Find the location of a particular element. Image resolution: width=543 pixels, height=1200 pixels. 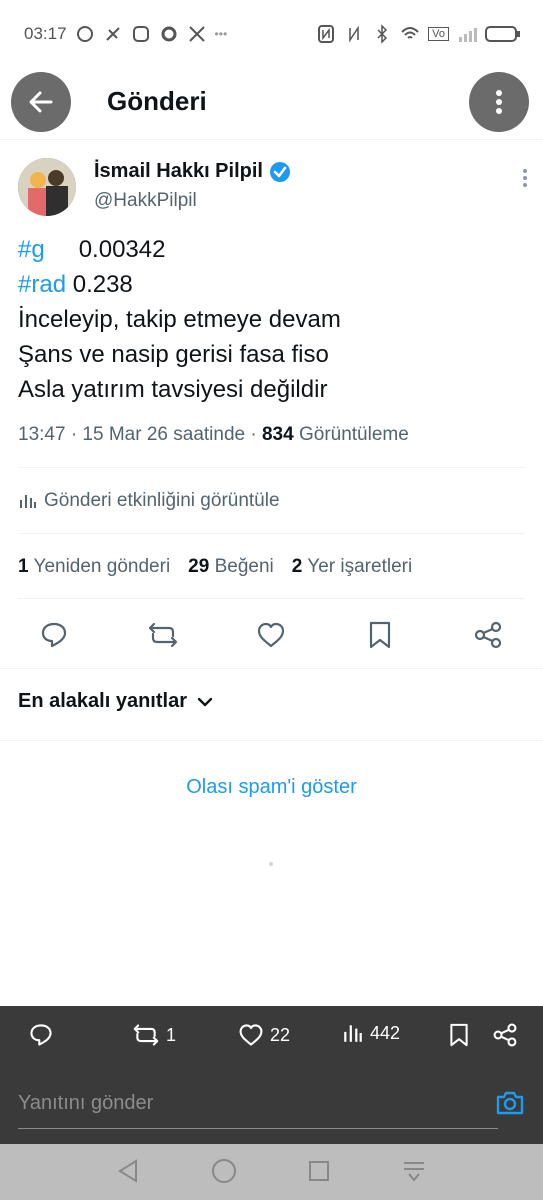

more-options-button is located at coordinates (499, 102).